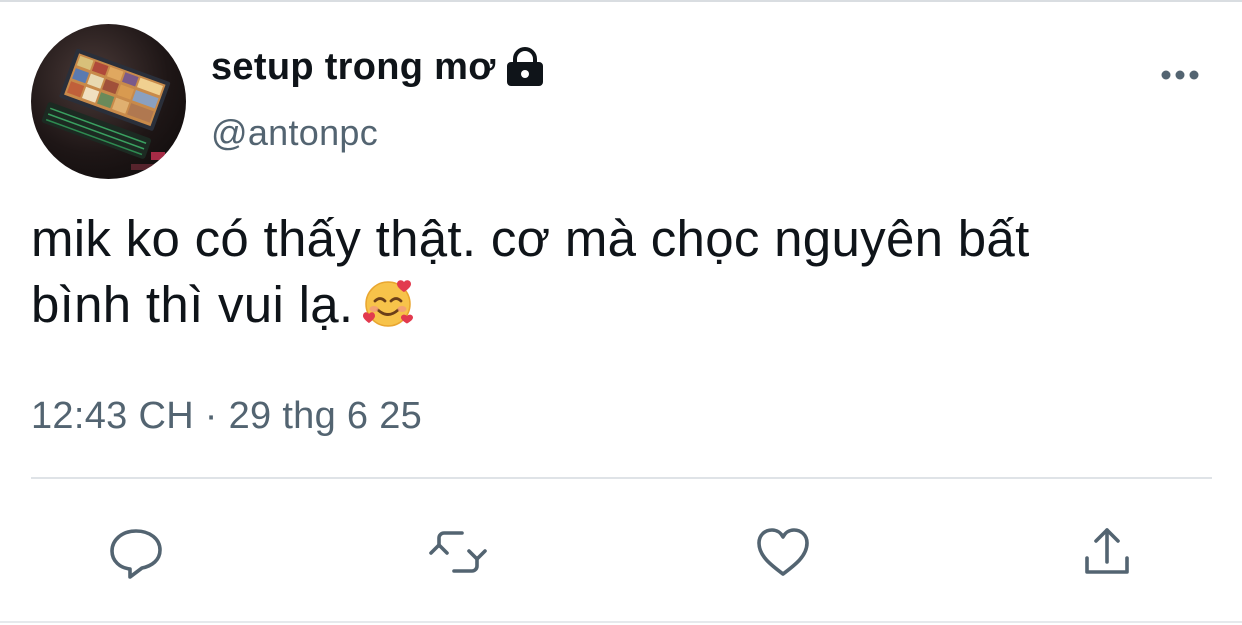 This screenshot has width=1242, height=625. I want to click on lock-icon, so click(525, 67).